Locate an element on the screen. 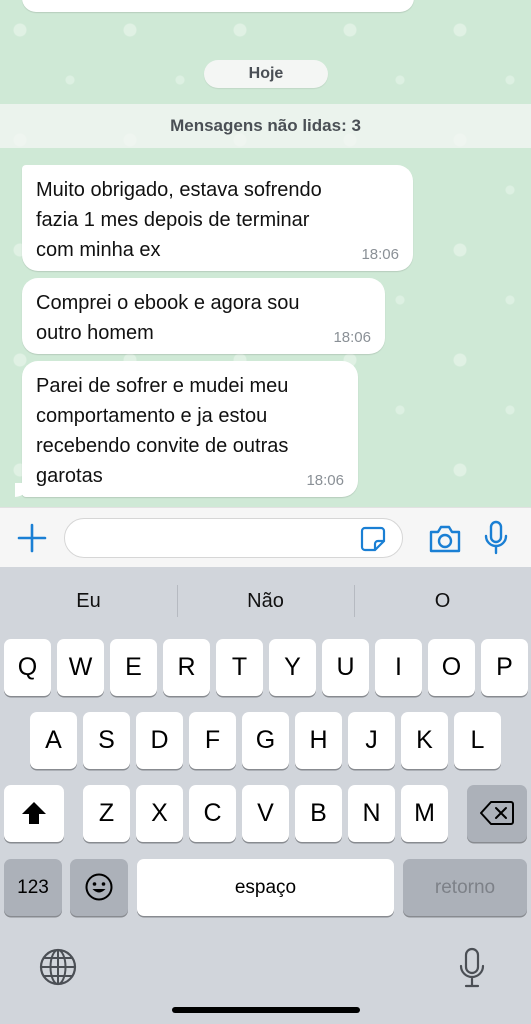 The width and height of the screenshot is (531, 1024). shift-key is located at coordinates (34, 813).